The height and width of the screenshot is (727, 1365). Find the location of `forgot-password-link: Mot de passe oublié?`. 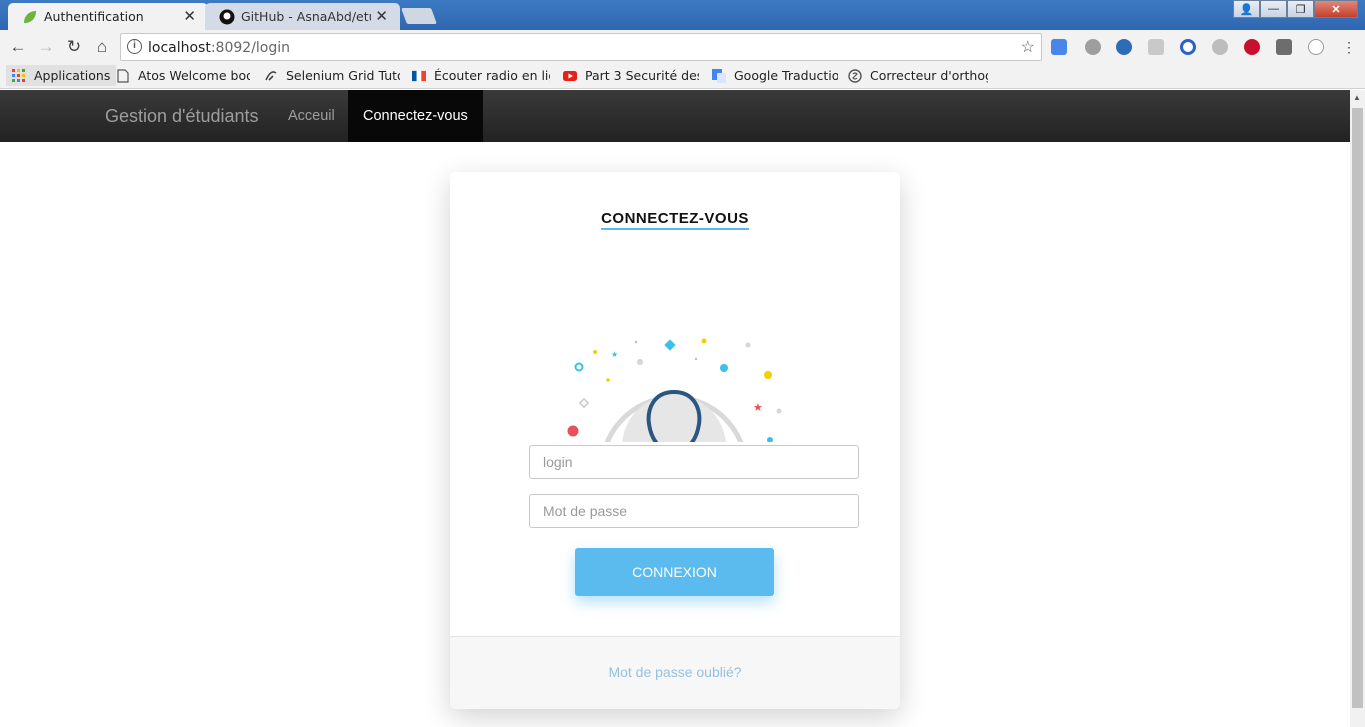

forgot-password-link: Mot de passe oublié? is located at coordinates (675, 672).